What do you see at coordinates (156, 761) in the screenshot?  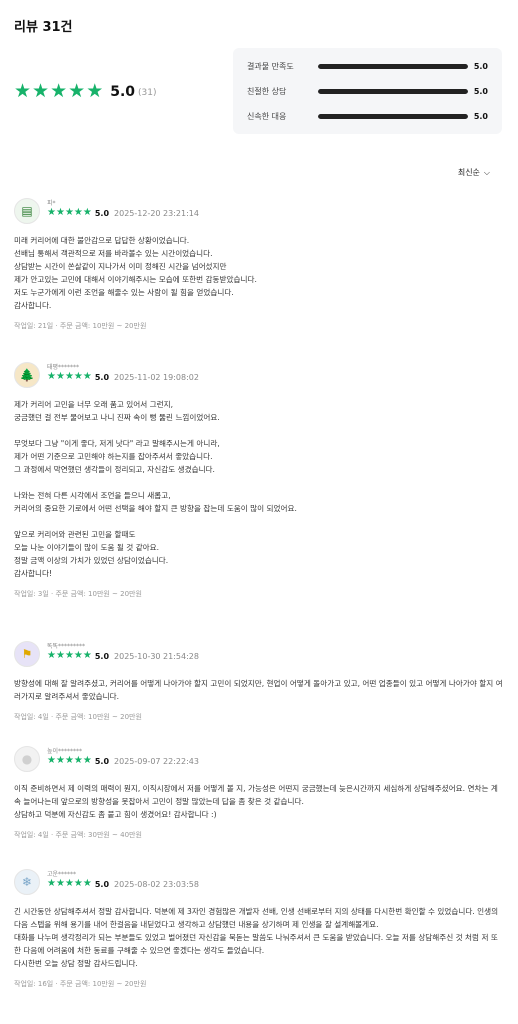 I see `review-date: 2025-09-07 22:22:43` at bounding box center [156, 761].